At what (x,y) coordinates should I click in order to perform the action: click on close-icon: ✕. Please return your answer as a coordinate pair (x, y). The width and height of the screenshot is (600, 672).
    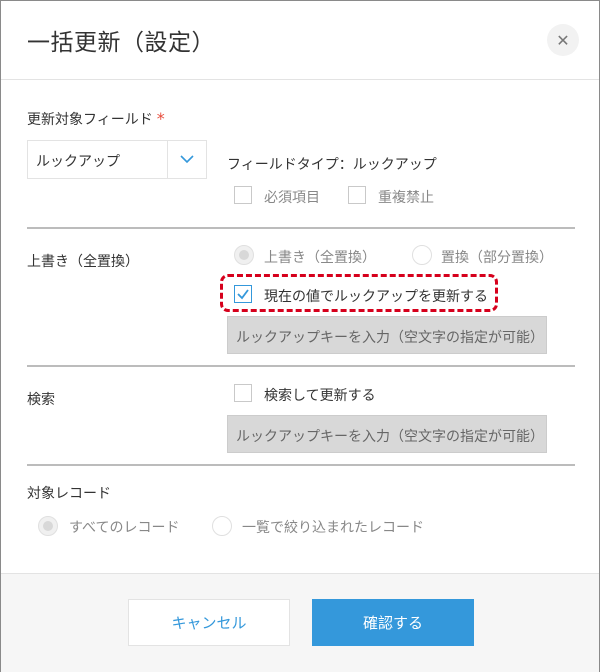
    Looking at the image, I should click on (563, 40).